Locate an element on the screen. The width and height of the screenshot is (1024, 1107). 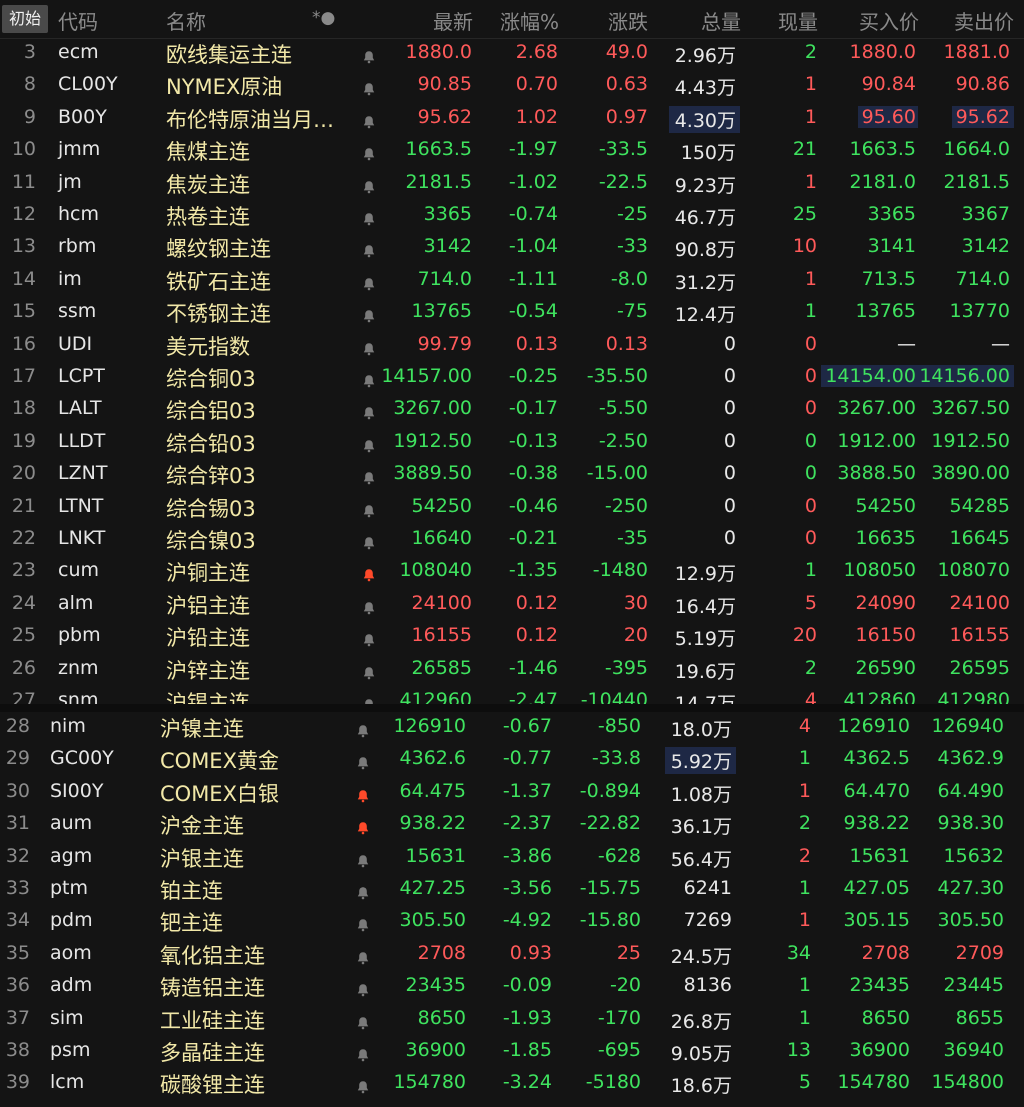
table-row: 13 rbm 螺纹钢主连 3142 -1.04 -33 90.8万 10 3141 3142 is located at coordinates (512, 248).